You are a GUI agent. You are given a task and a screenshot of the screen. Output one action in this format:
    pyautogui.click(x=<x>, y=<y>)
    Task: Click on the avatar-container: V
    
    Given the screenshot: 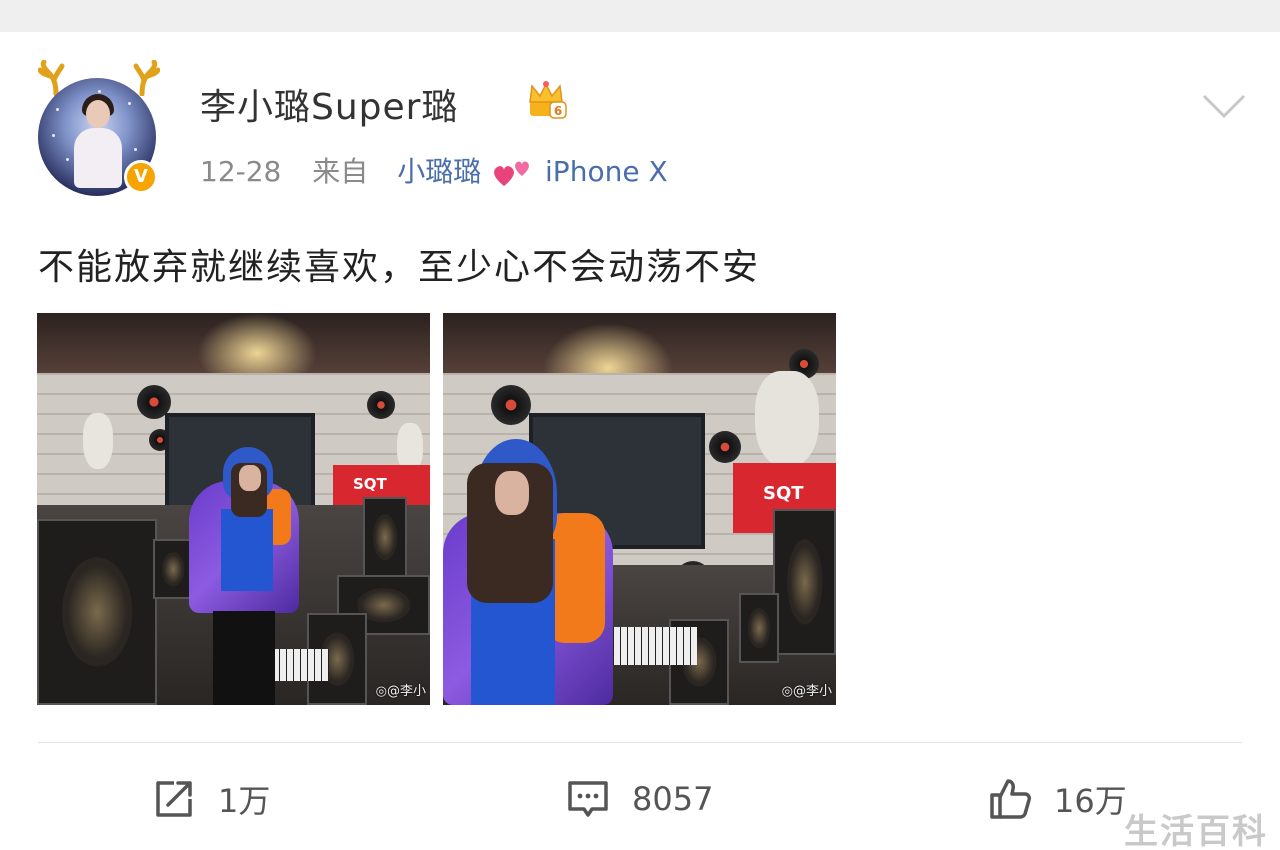 What is the action you would take?
    pyautogui.click(x=99, y=130)
    